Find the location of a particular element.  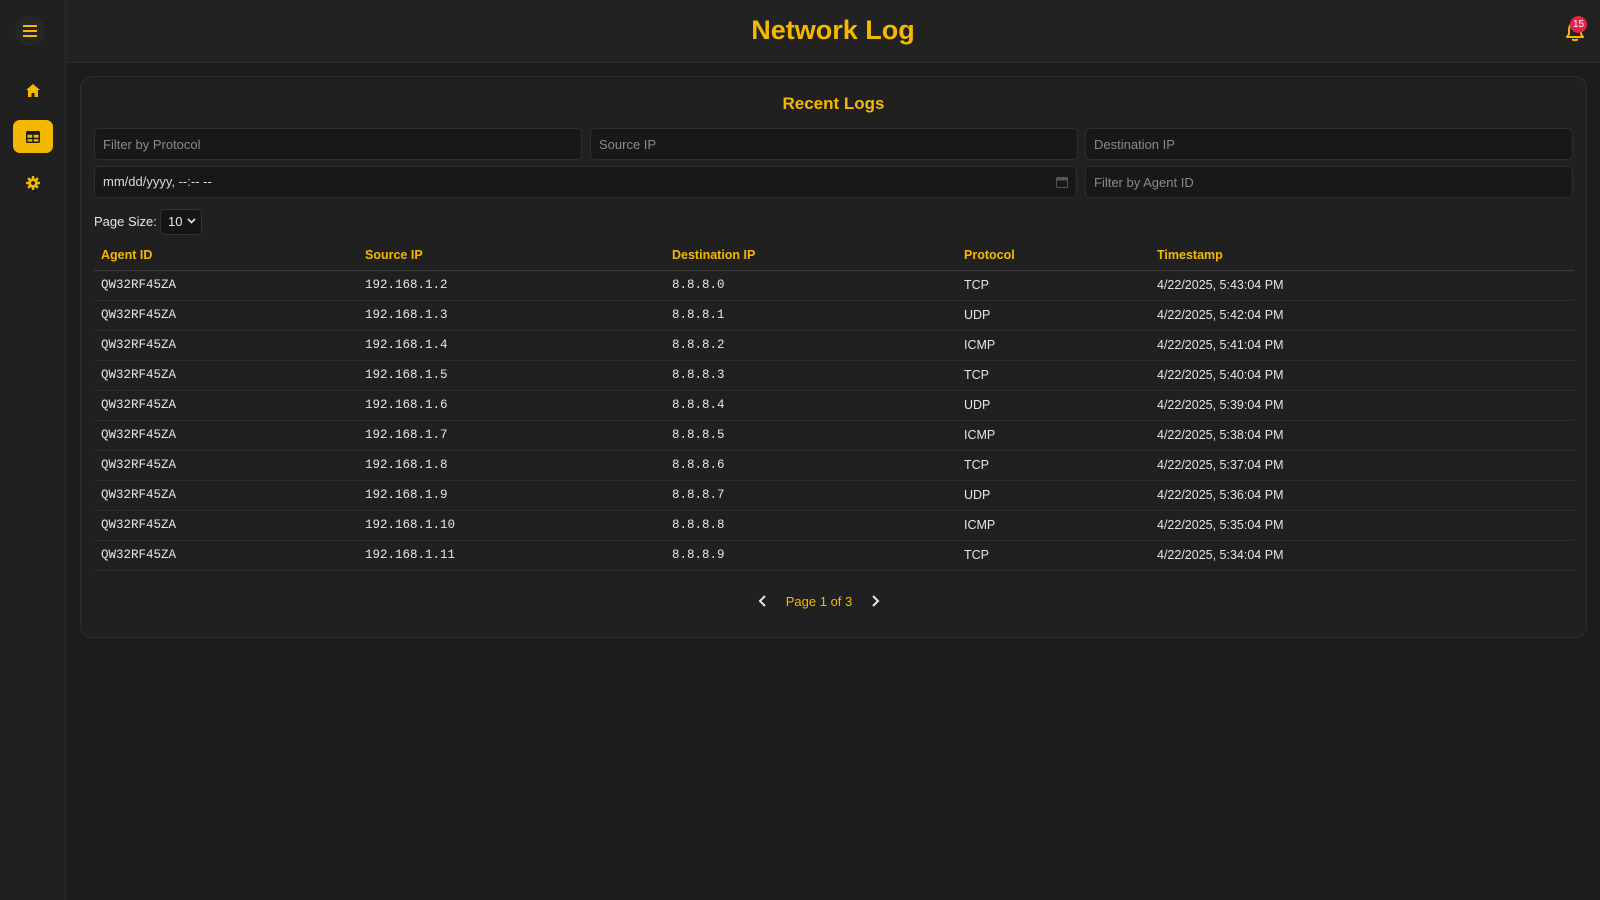

table-icon is located at coordinates (33, 136).